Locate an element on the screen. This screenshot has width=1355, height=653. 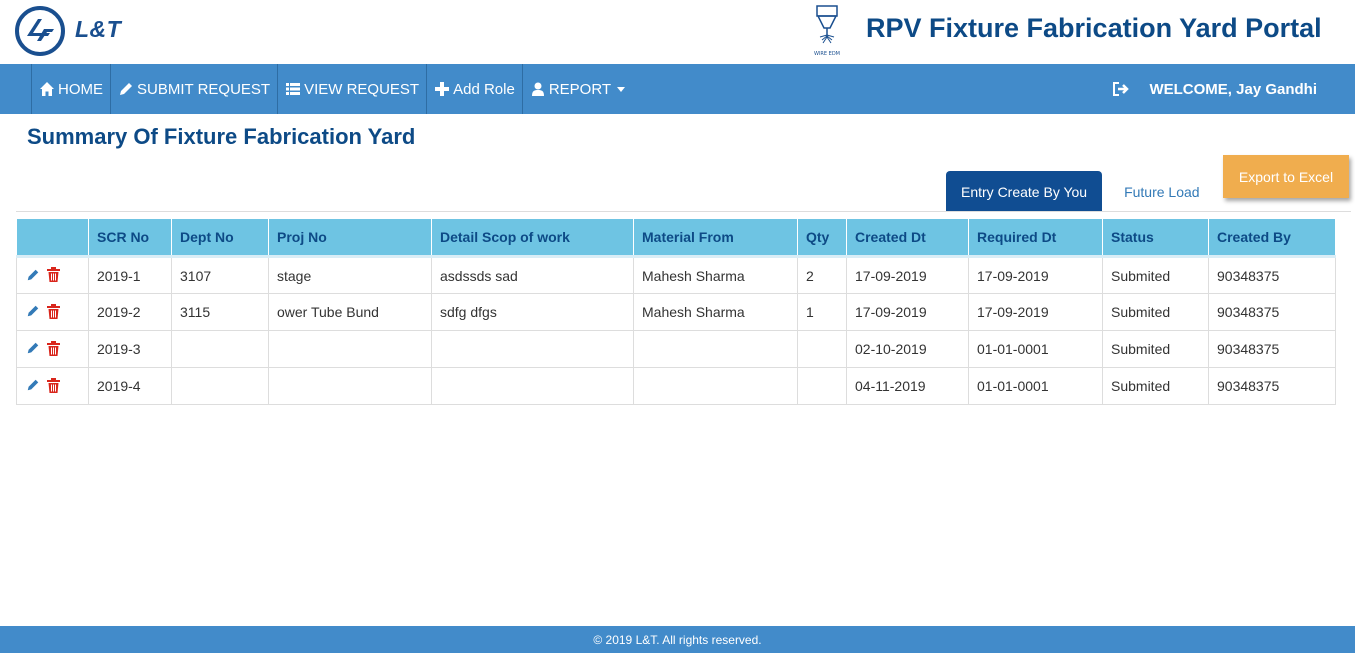
summary-tabs: Entry Create By You Future Load is located at coordinates (1080, 191).